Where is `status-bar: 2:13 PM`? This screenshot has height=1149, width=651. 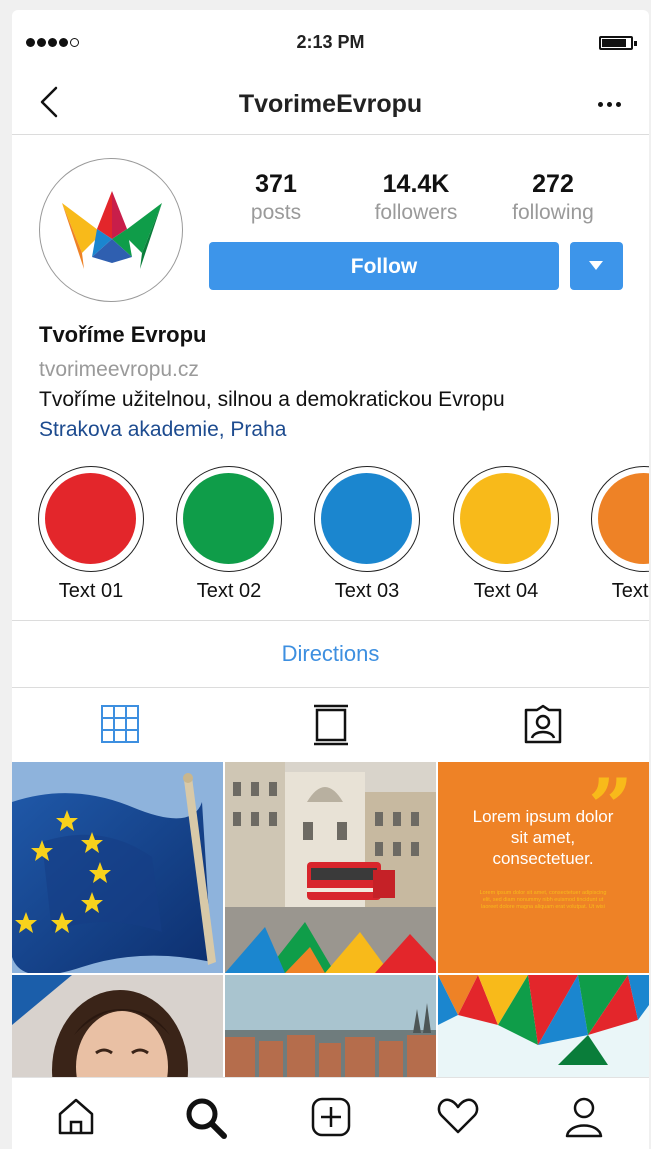 status-bar: 2:13 PM is located at coordinates (330, 41).